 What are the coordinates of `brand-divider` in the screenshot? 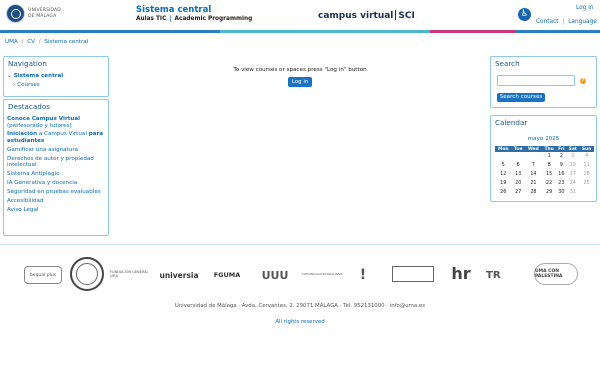 It's located at (396, 15).